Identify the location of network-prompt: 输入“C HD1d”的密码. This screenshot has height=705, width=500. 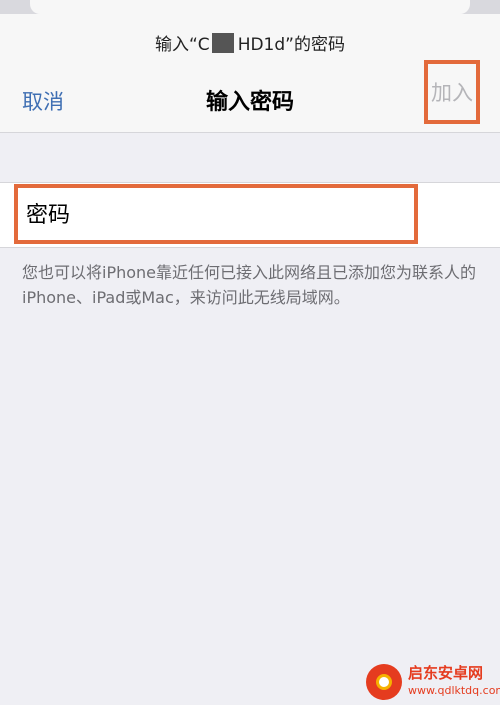
(250, 42).